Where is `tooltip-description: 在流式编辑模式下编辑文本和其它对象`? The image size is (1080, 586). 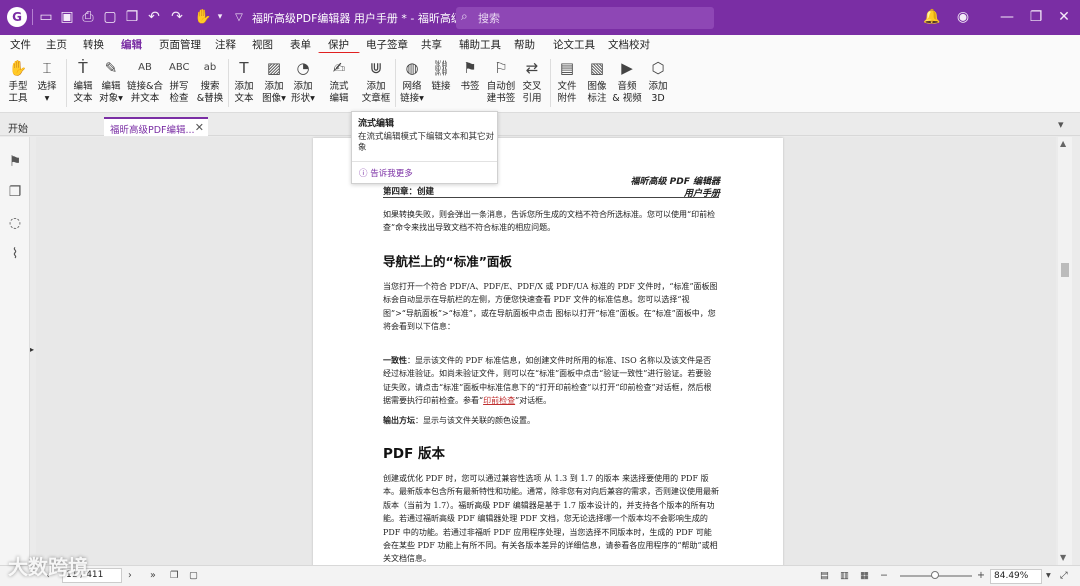
tooltip-description: 在流式编辑模式下编辑文本和其它对象 is located at coordinates (426, 142).